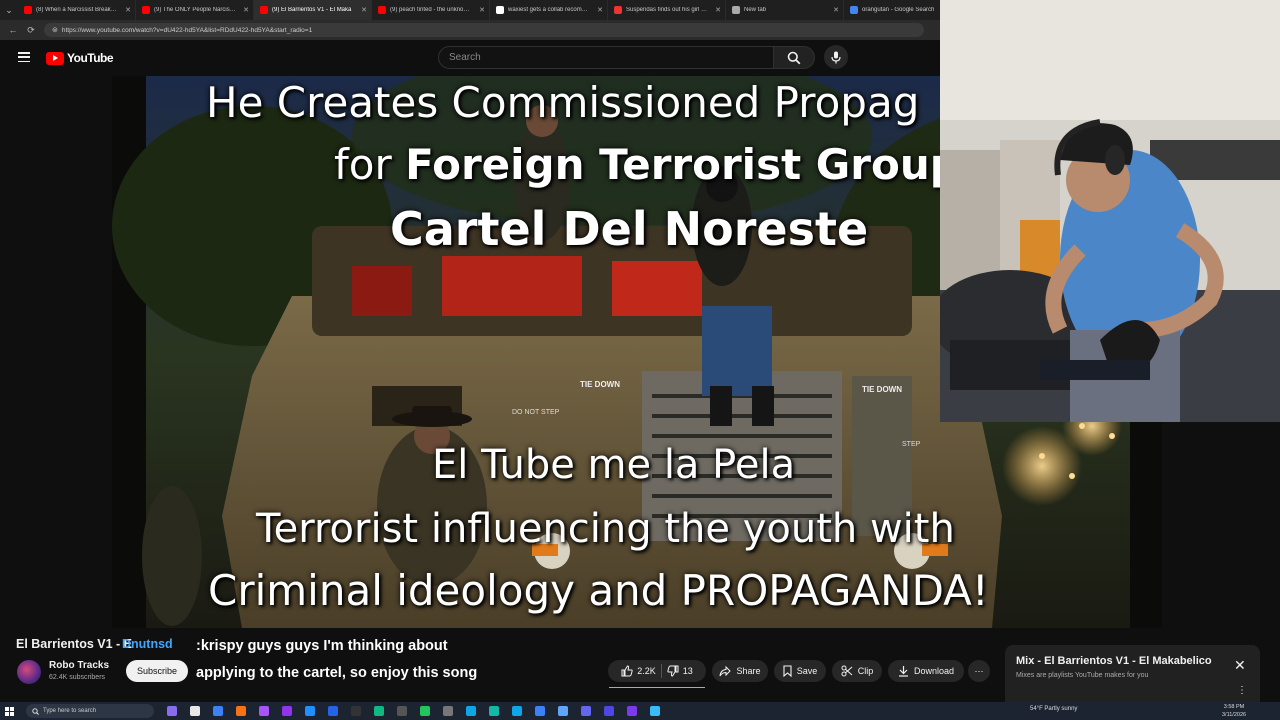 The image size is (1280, 720). What do you see at coordinates (911, 444) in the screenshot?
I see `step-label: STEP` at bounding box center [911, 444].